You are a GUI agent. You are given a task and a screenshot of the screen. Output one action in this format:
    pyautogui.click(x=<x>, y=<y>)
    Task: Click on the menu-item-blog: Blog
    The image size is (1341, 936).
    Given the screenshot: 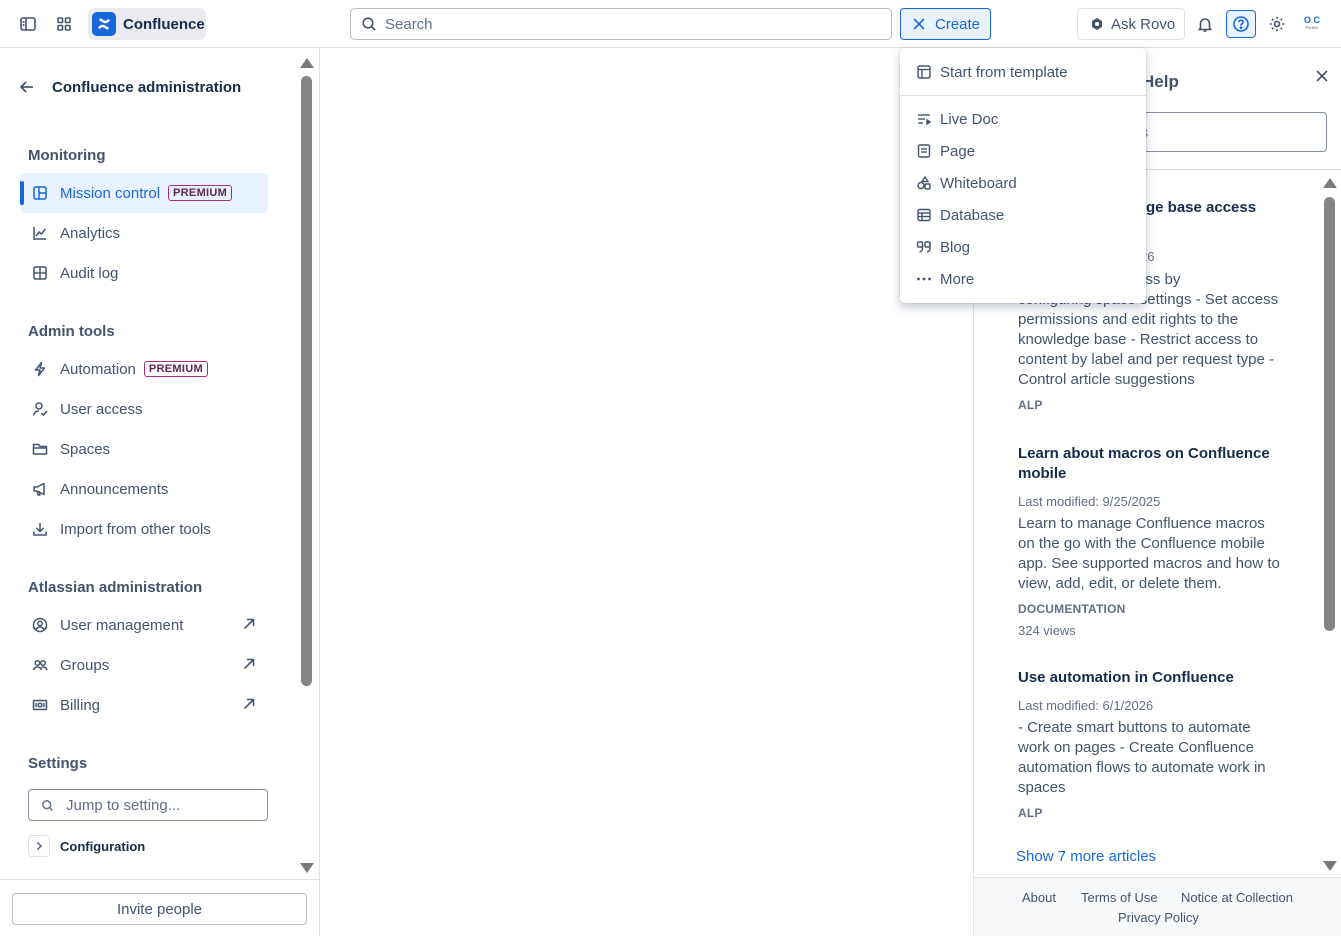 What is the action you would take?
    pyautogui.click(x=1023, y=247)
    